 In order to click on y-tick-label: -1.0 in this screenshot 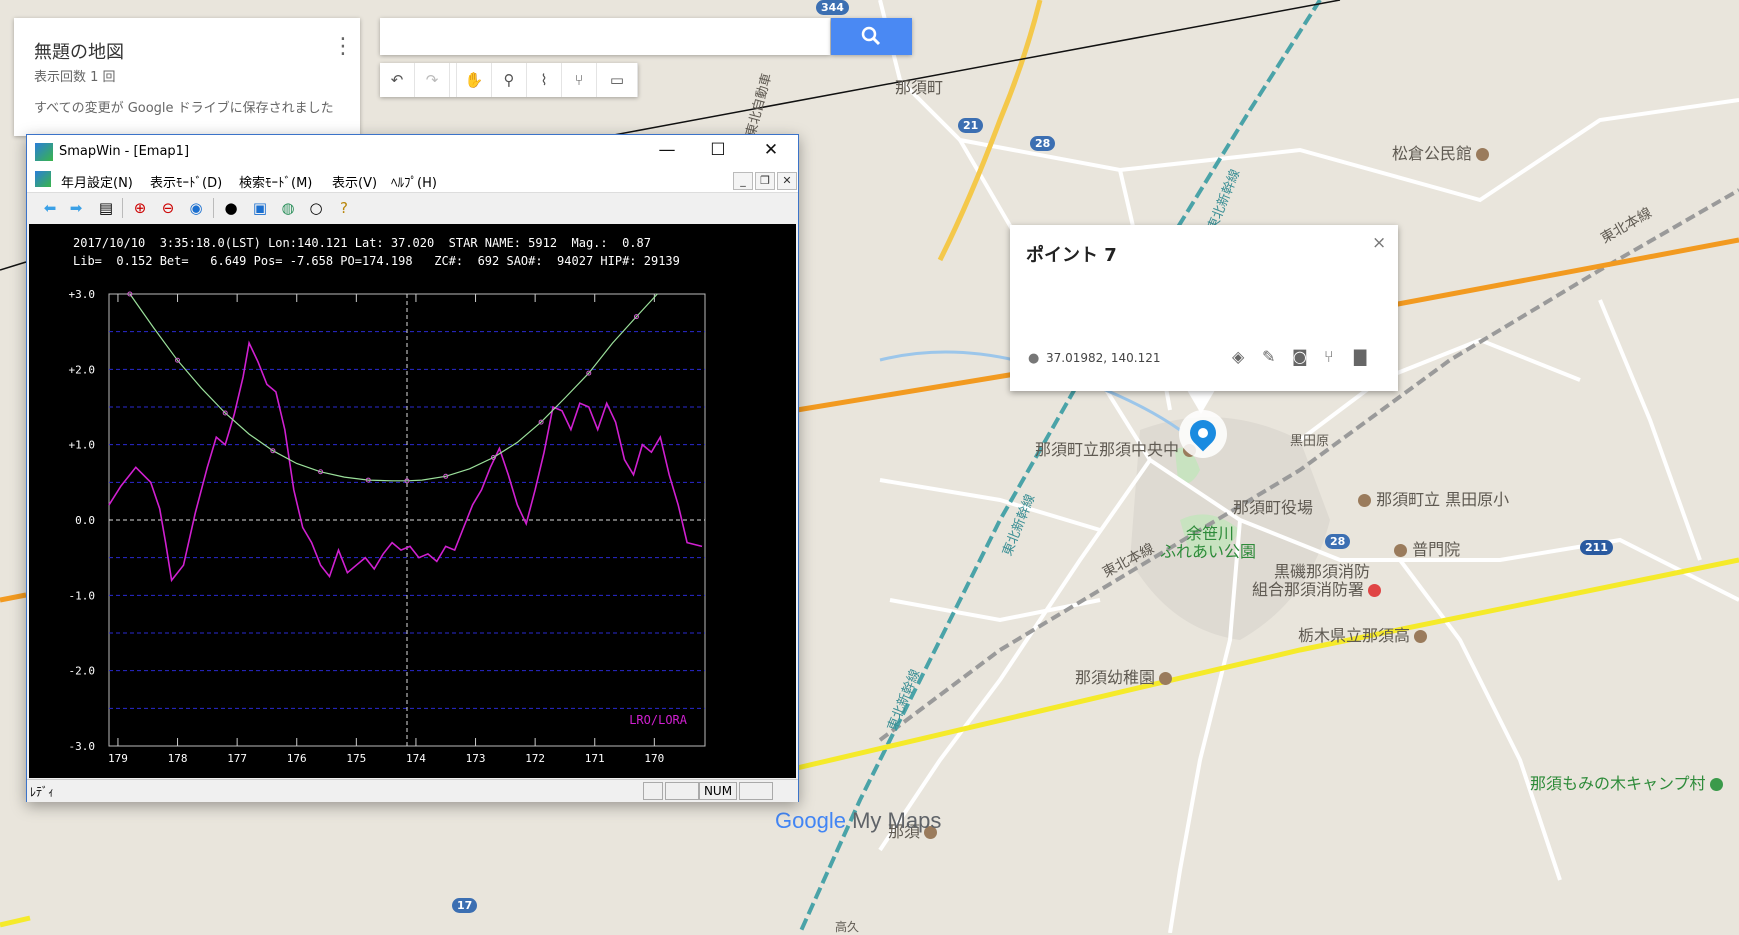, I will do `click(82, 595)`.